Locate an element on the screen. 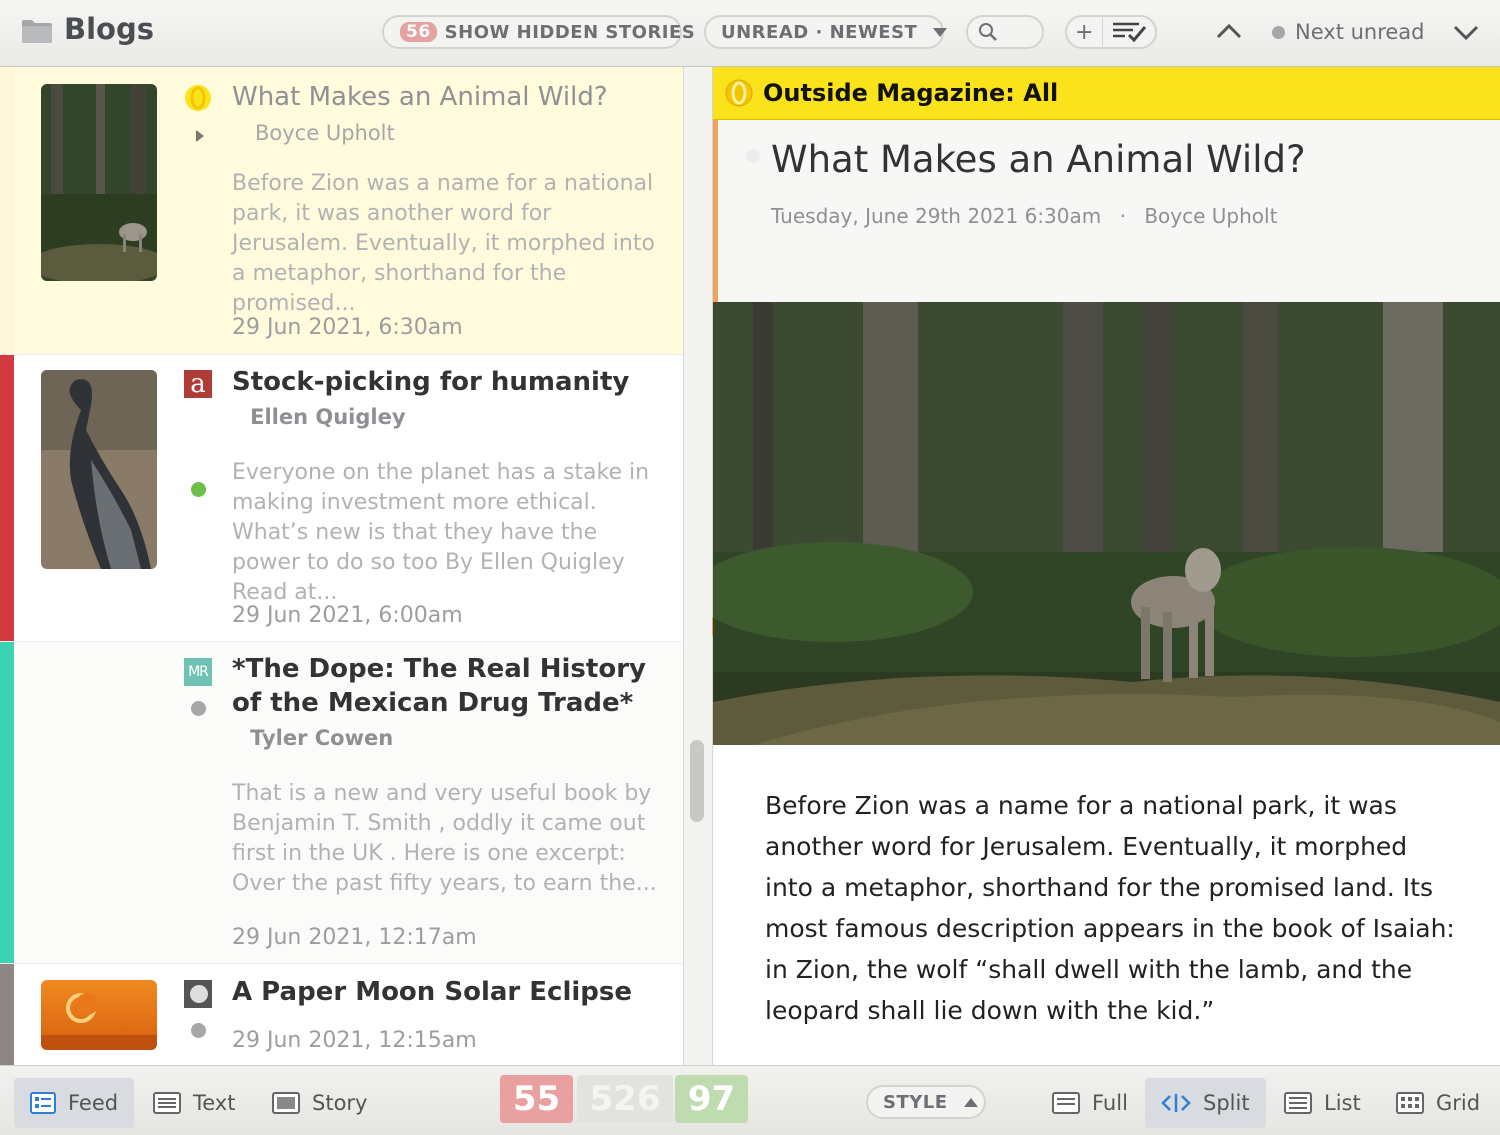 The height and width of the screenshot is (1135, 1500). layout-list-button: List is located at coordinates (1322, 1103).